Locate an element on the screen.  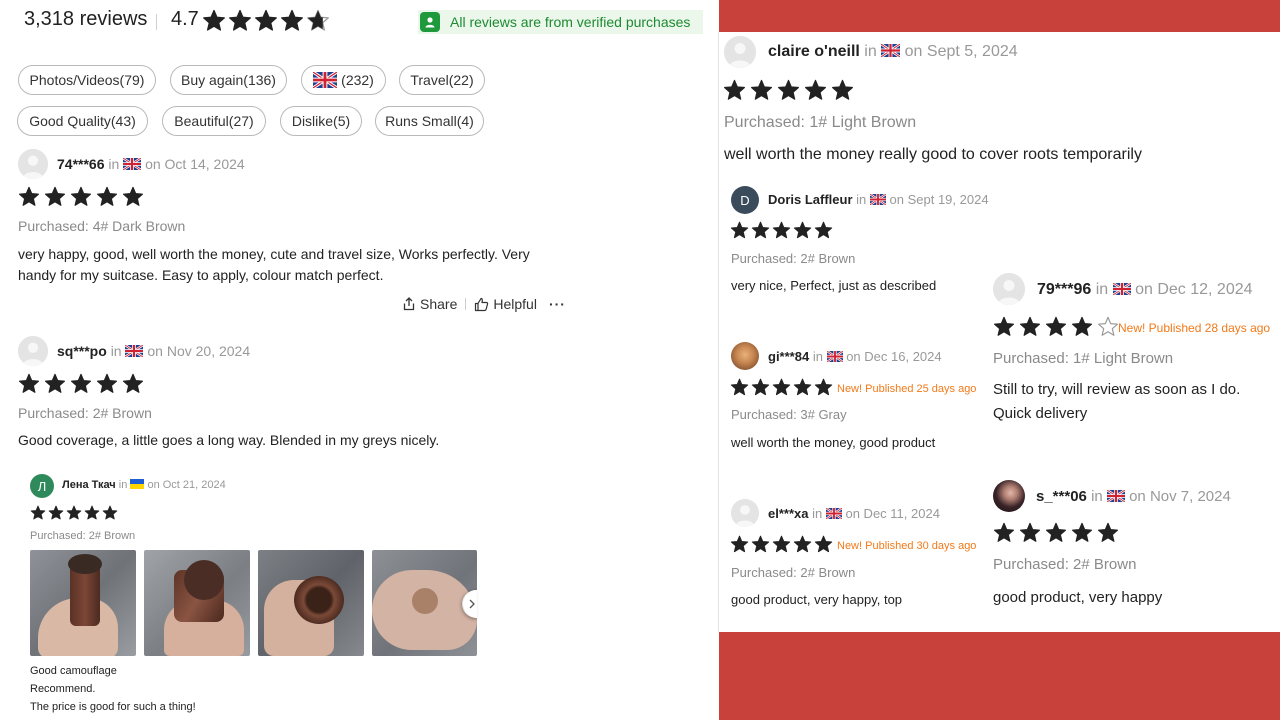
reviewer-name: Doris Laffleur is located at coordinates (810, 199).